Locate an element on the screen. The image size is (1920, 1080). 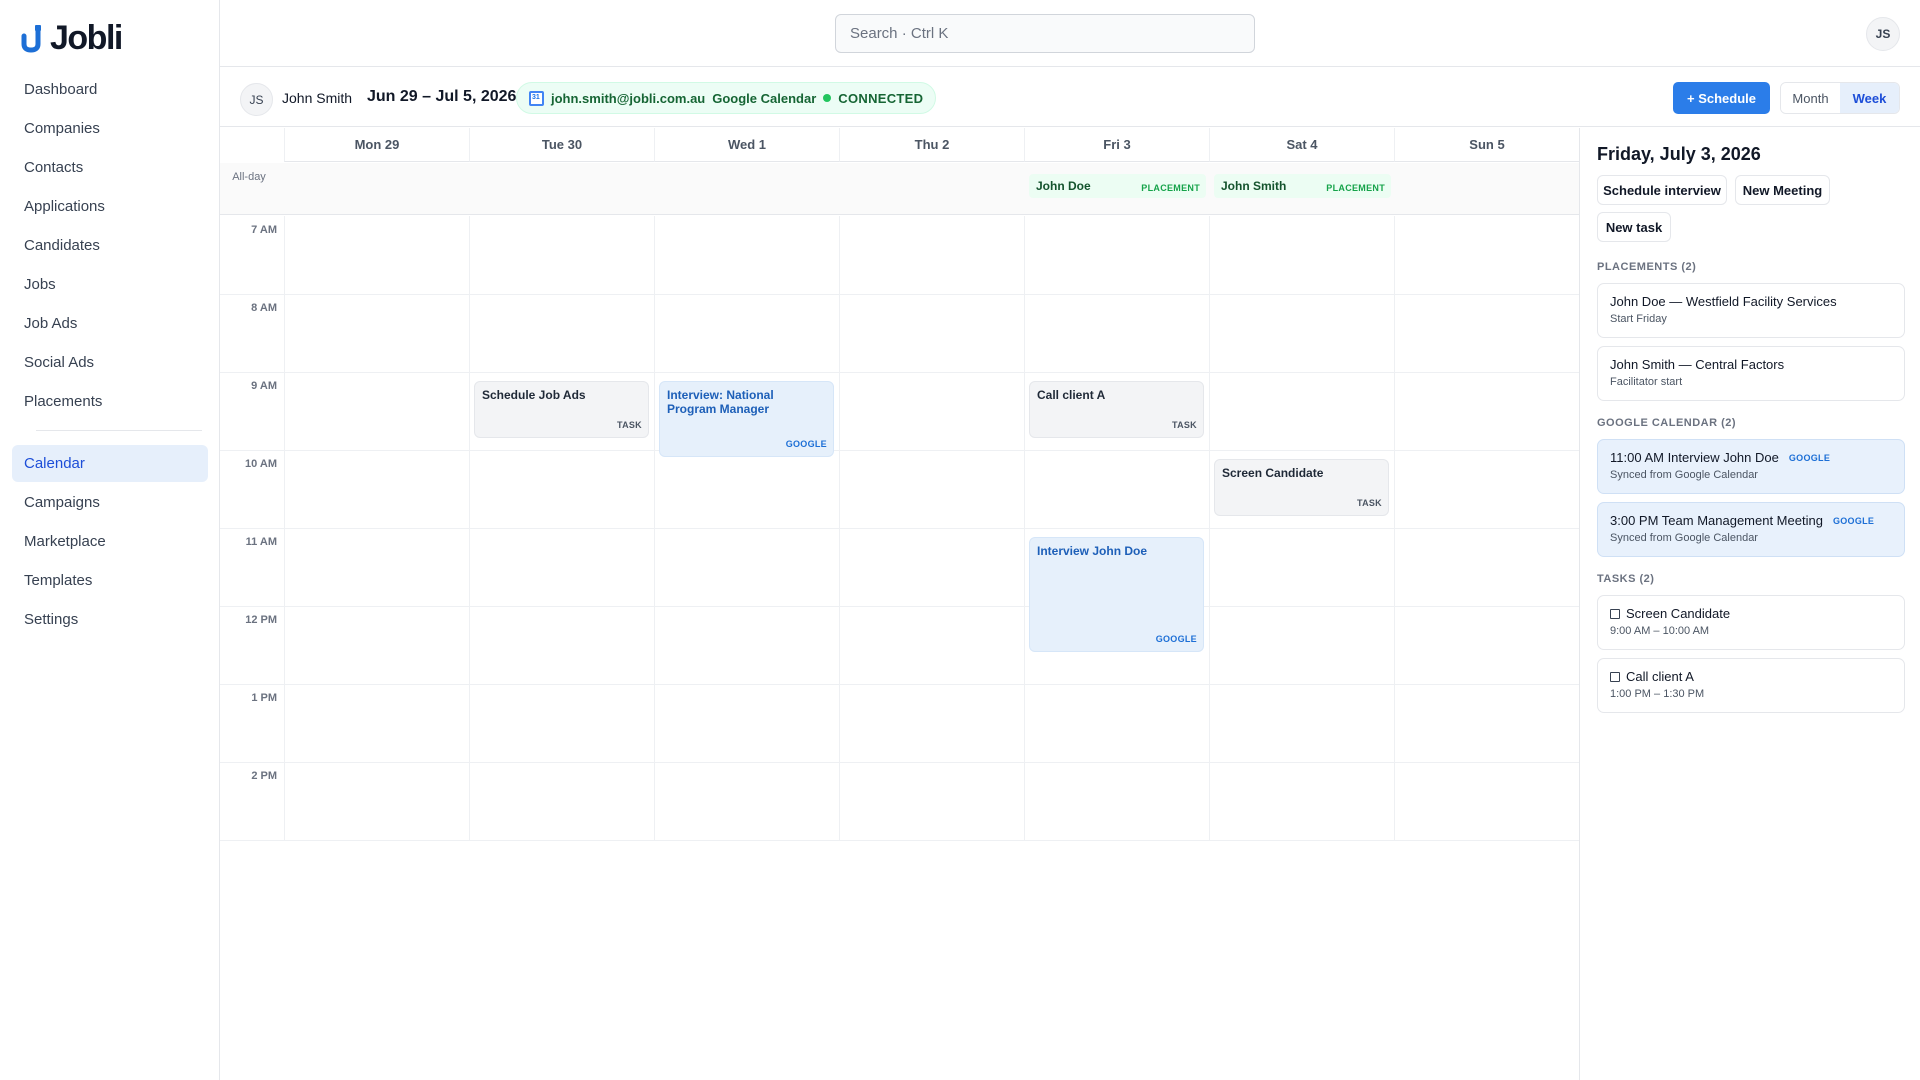
event-title: Interview John Doe is located at coordinates (1092, 551).